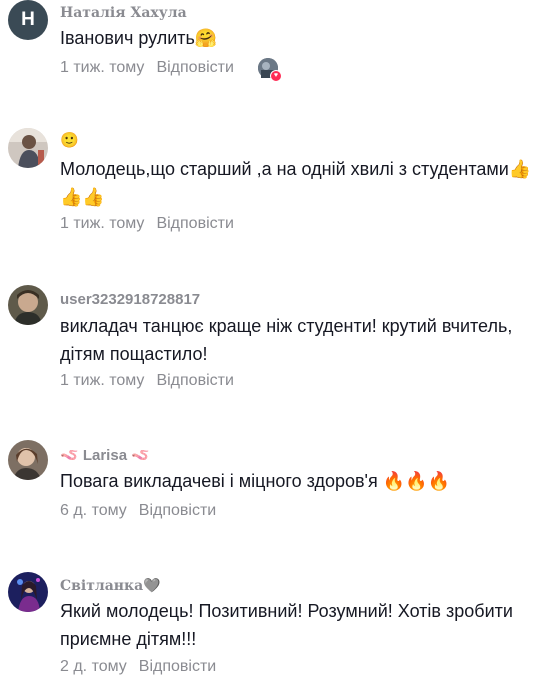 Image resolution: width=559 pixels, height=683 pixels. I want to click on comment-username: Світланка🩶, so click(110, 586).